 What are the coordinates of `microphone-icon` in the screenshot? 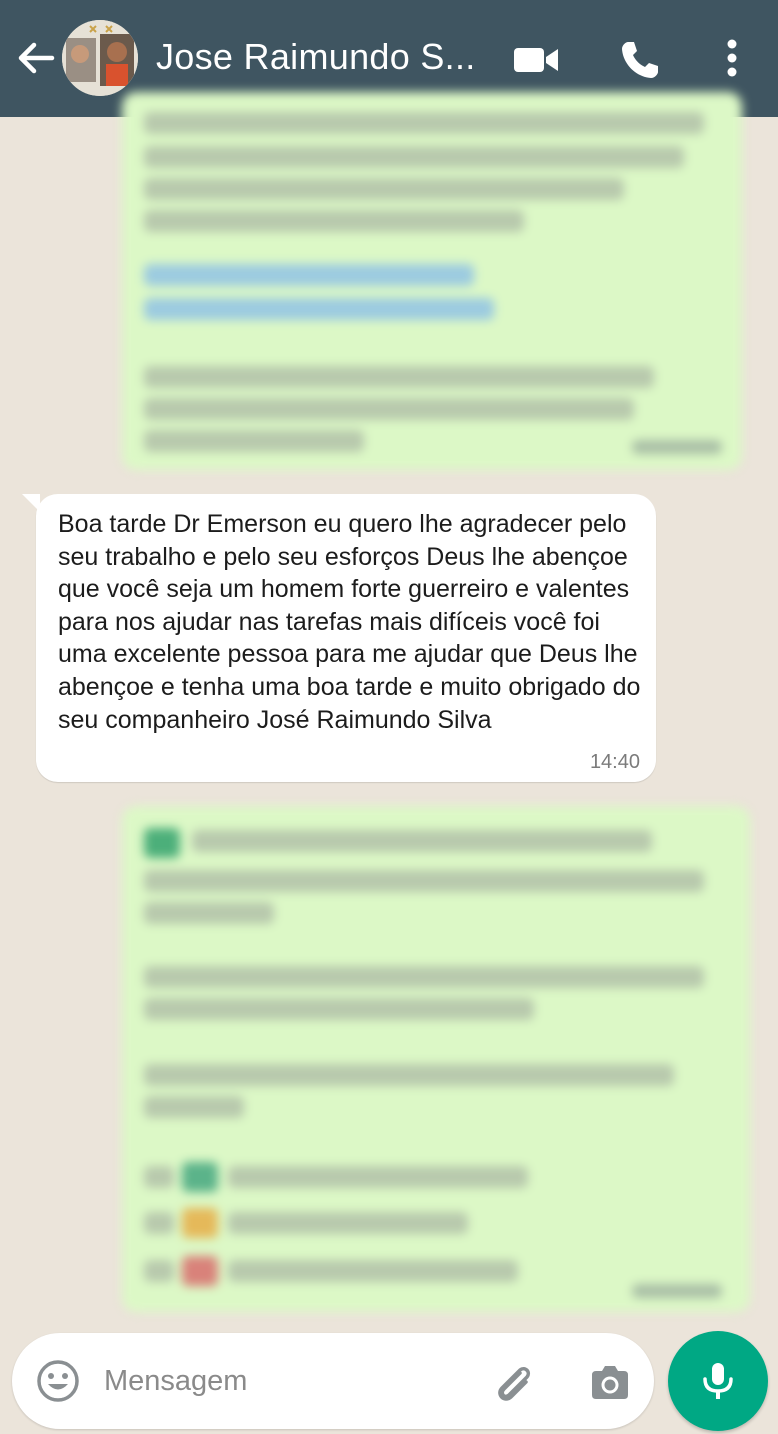 It's located at (718, 1381).